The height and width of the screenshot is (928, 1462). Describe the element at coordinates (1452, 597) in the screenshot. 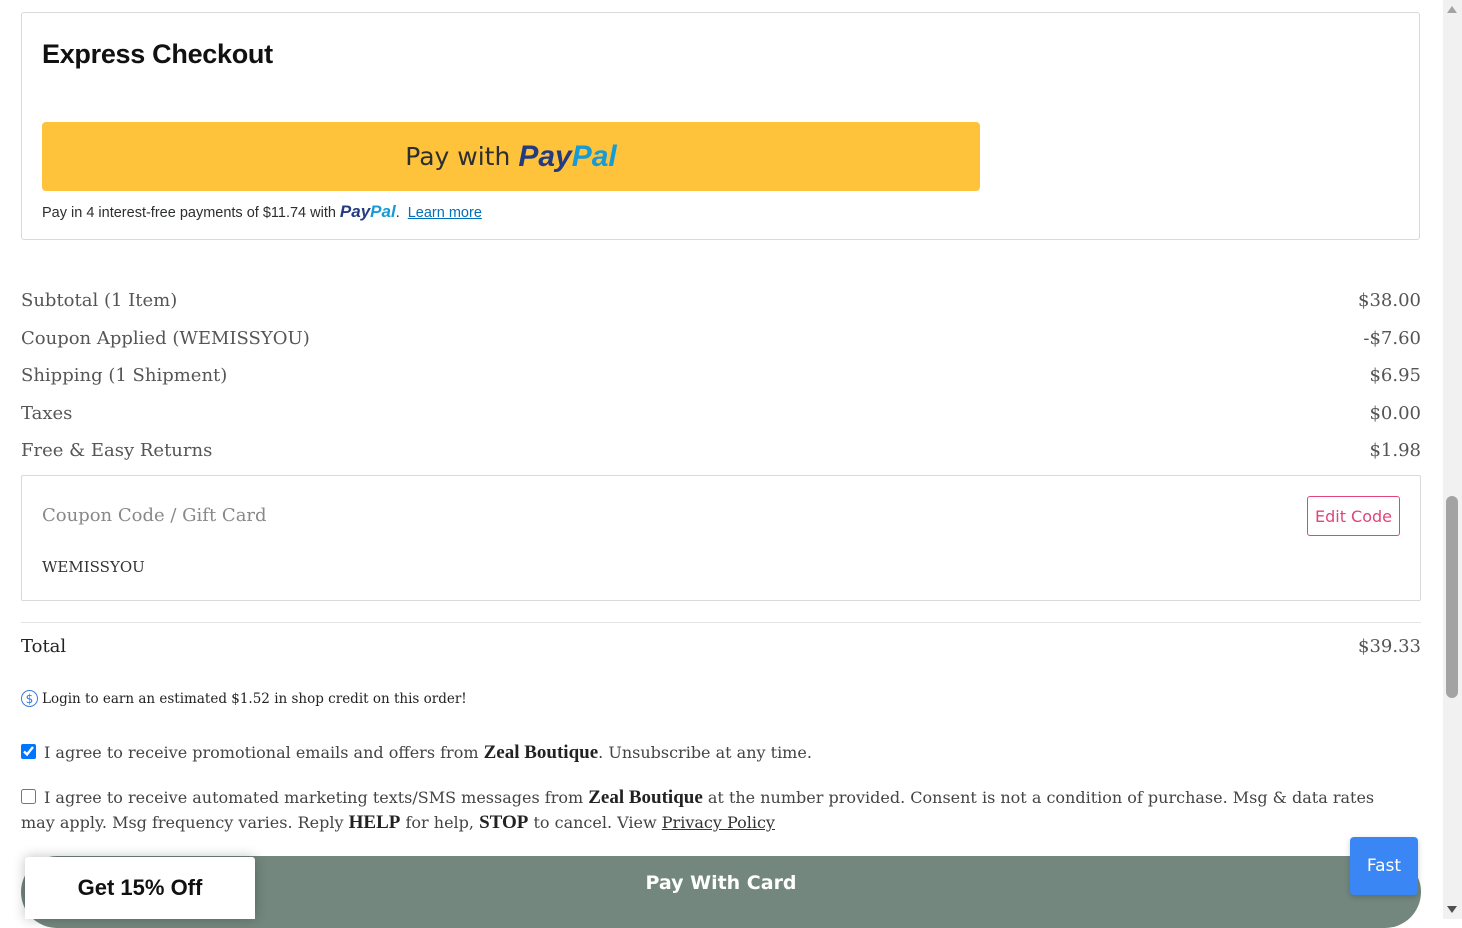

I see `scrollbar-thumb` at that location.